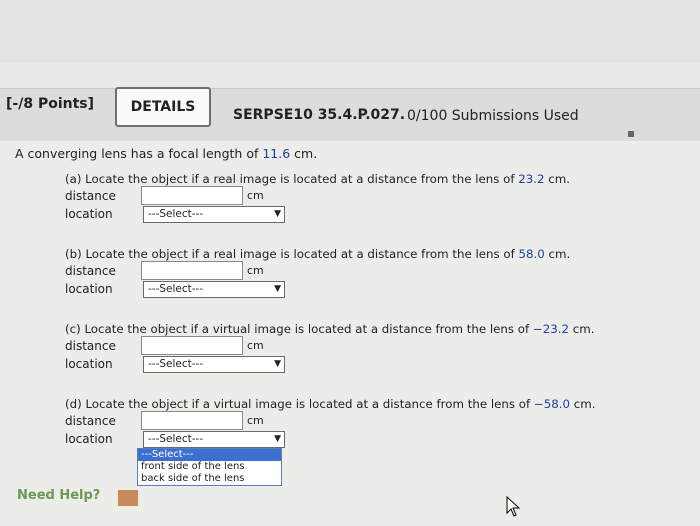 The height and width of the screenshot is (526, 700). What do you see at coordinates (163, 107) in the screenshot?
I see `details-button: DETAILS` at bounding box center [163, 107].